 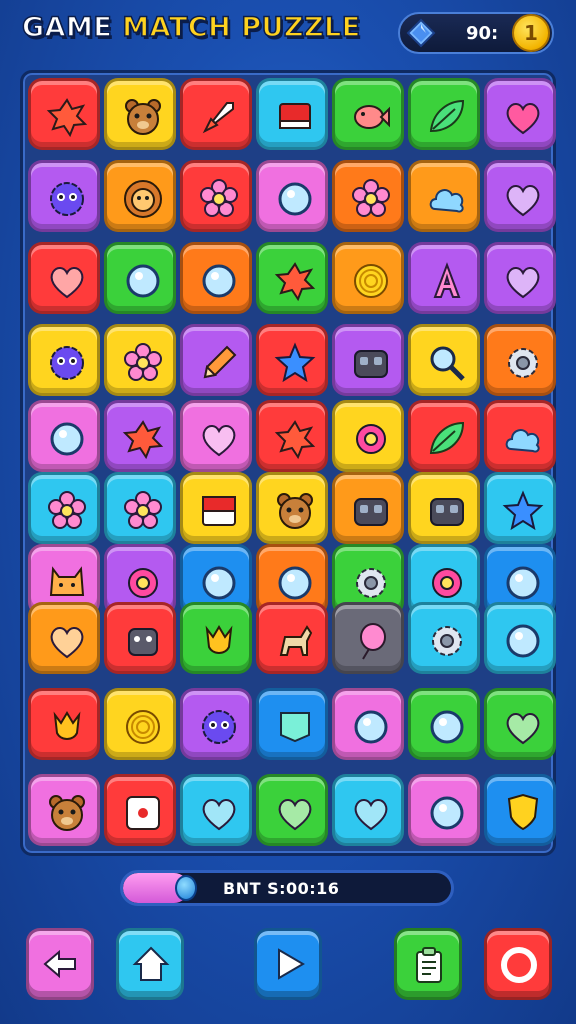 I want to click on tile-dice, so click(x=140, y=810).